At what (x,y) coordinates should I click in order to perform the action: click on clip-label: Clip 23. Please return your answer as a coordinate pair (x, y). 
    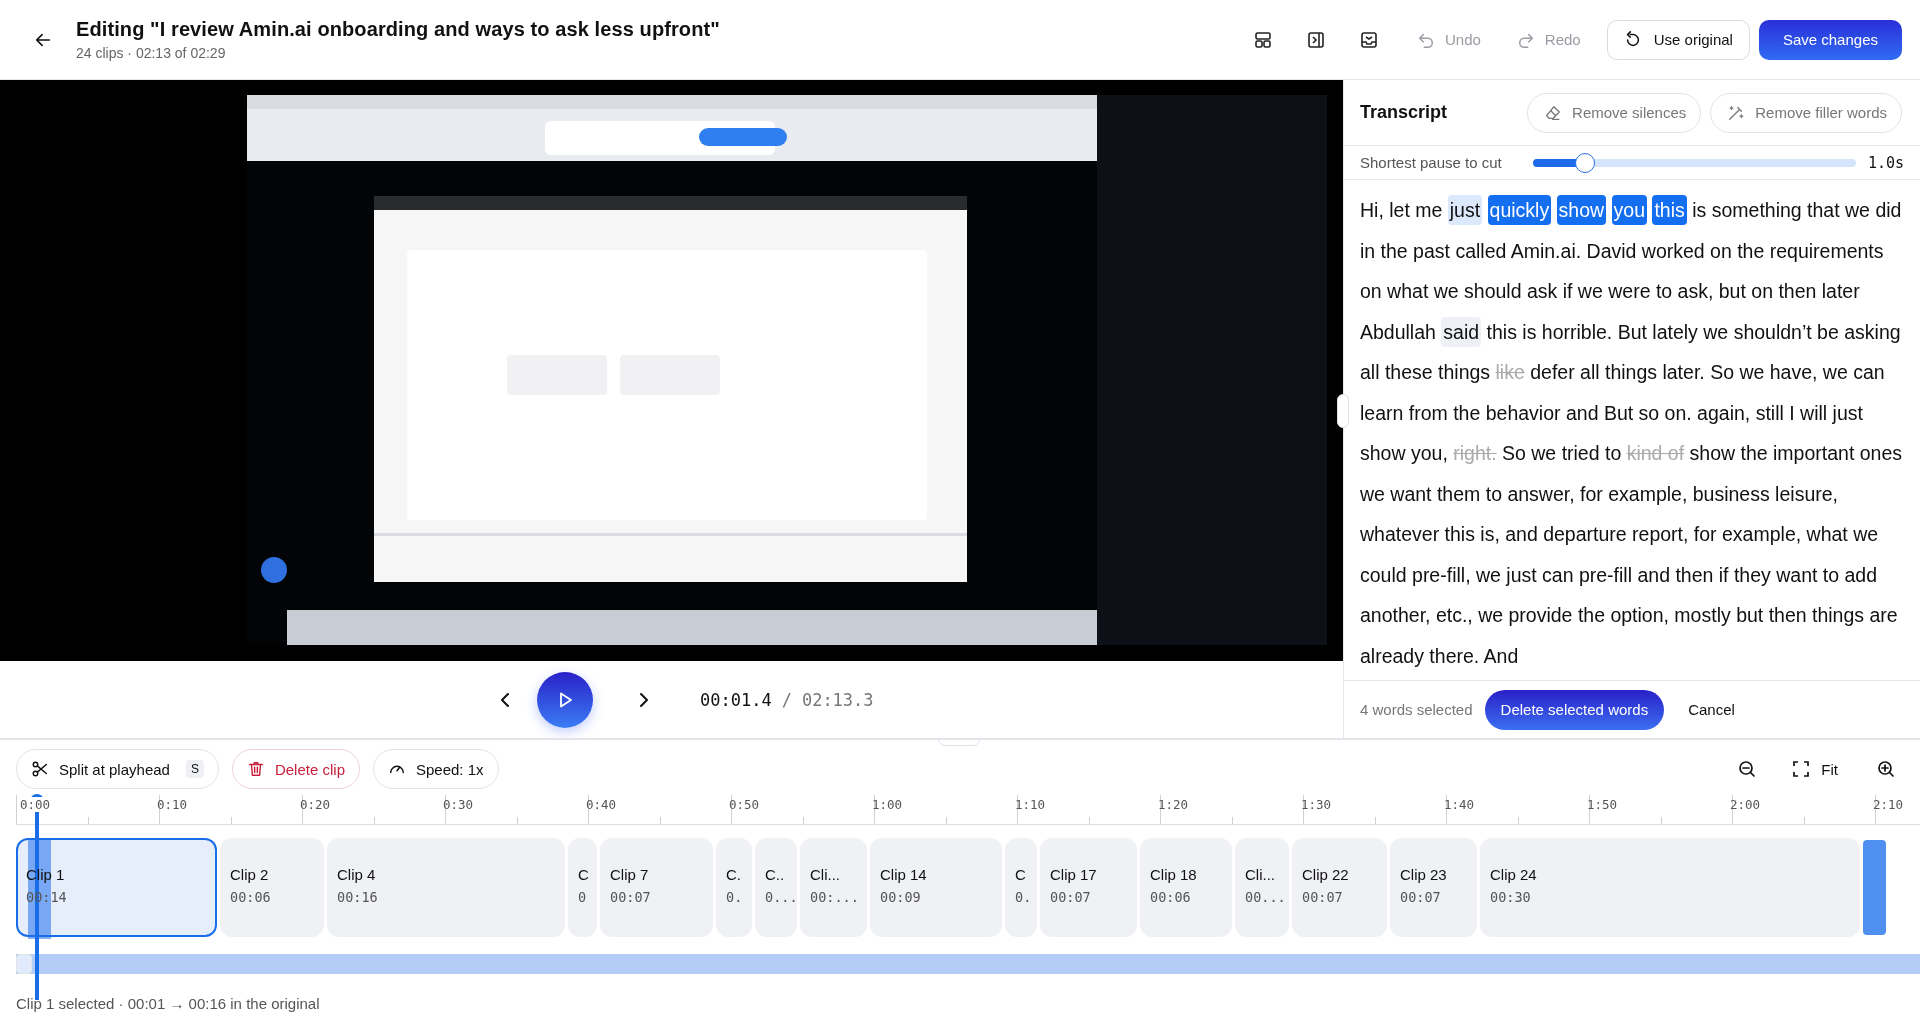
    Looking at the image, I should click on (1424, 874).